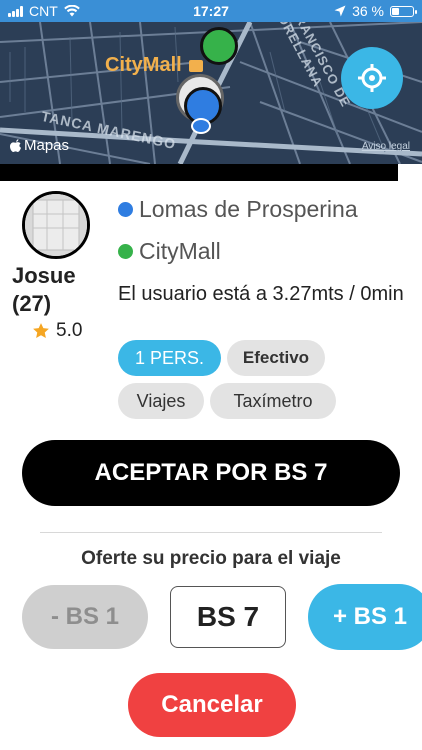  I want to click on crosshair-icon, so click(372, 78).